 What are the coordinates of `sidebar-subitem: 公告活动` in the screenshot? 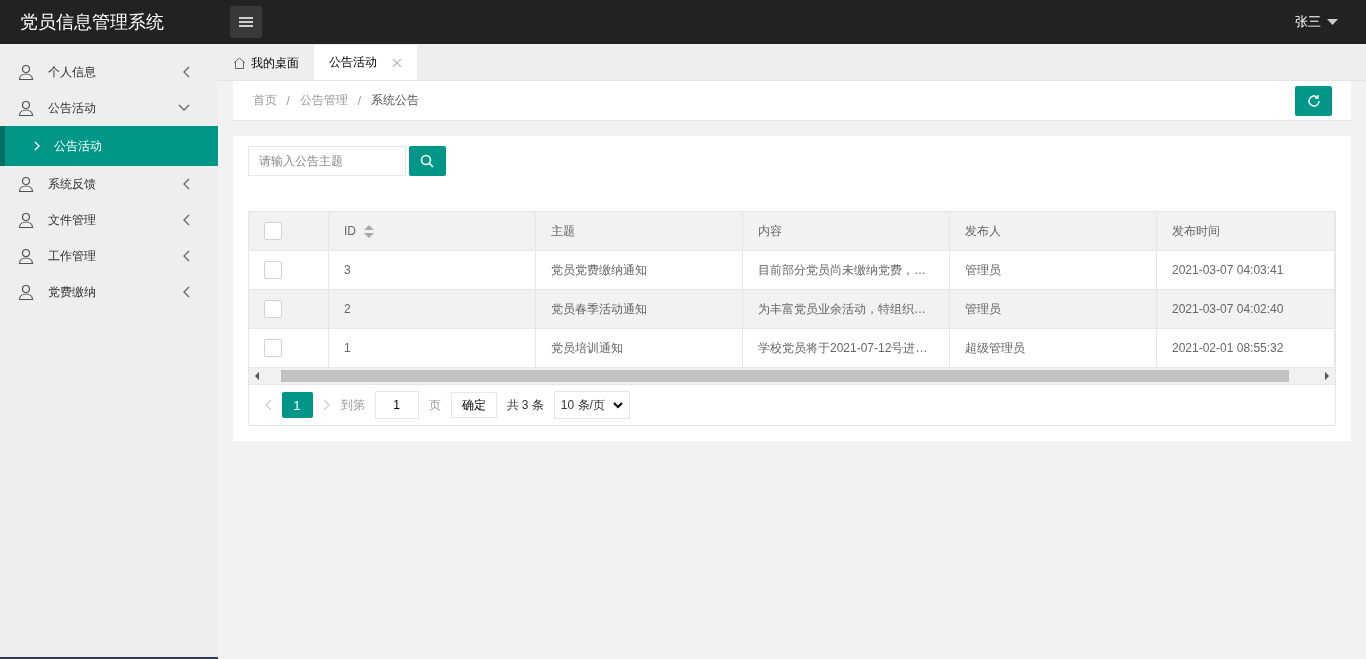 It's located at (109, 146).